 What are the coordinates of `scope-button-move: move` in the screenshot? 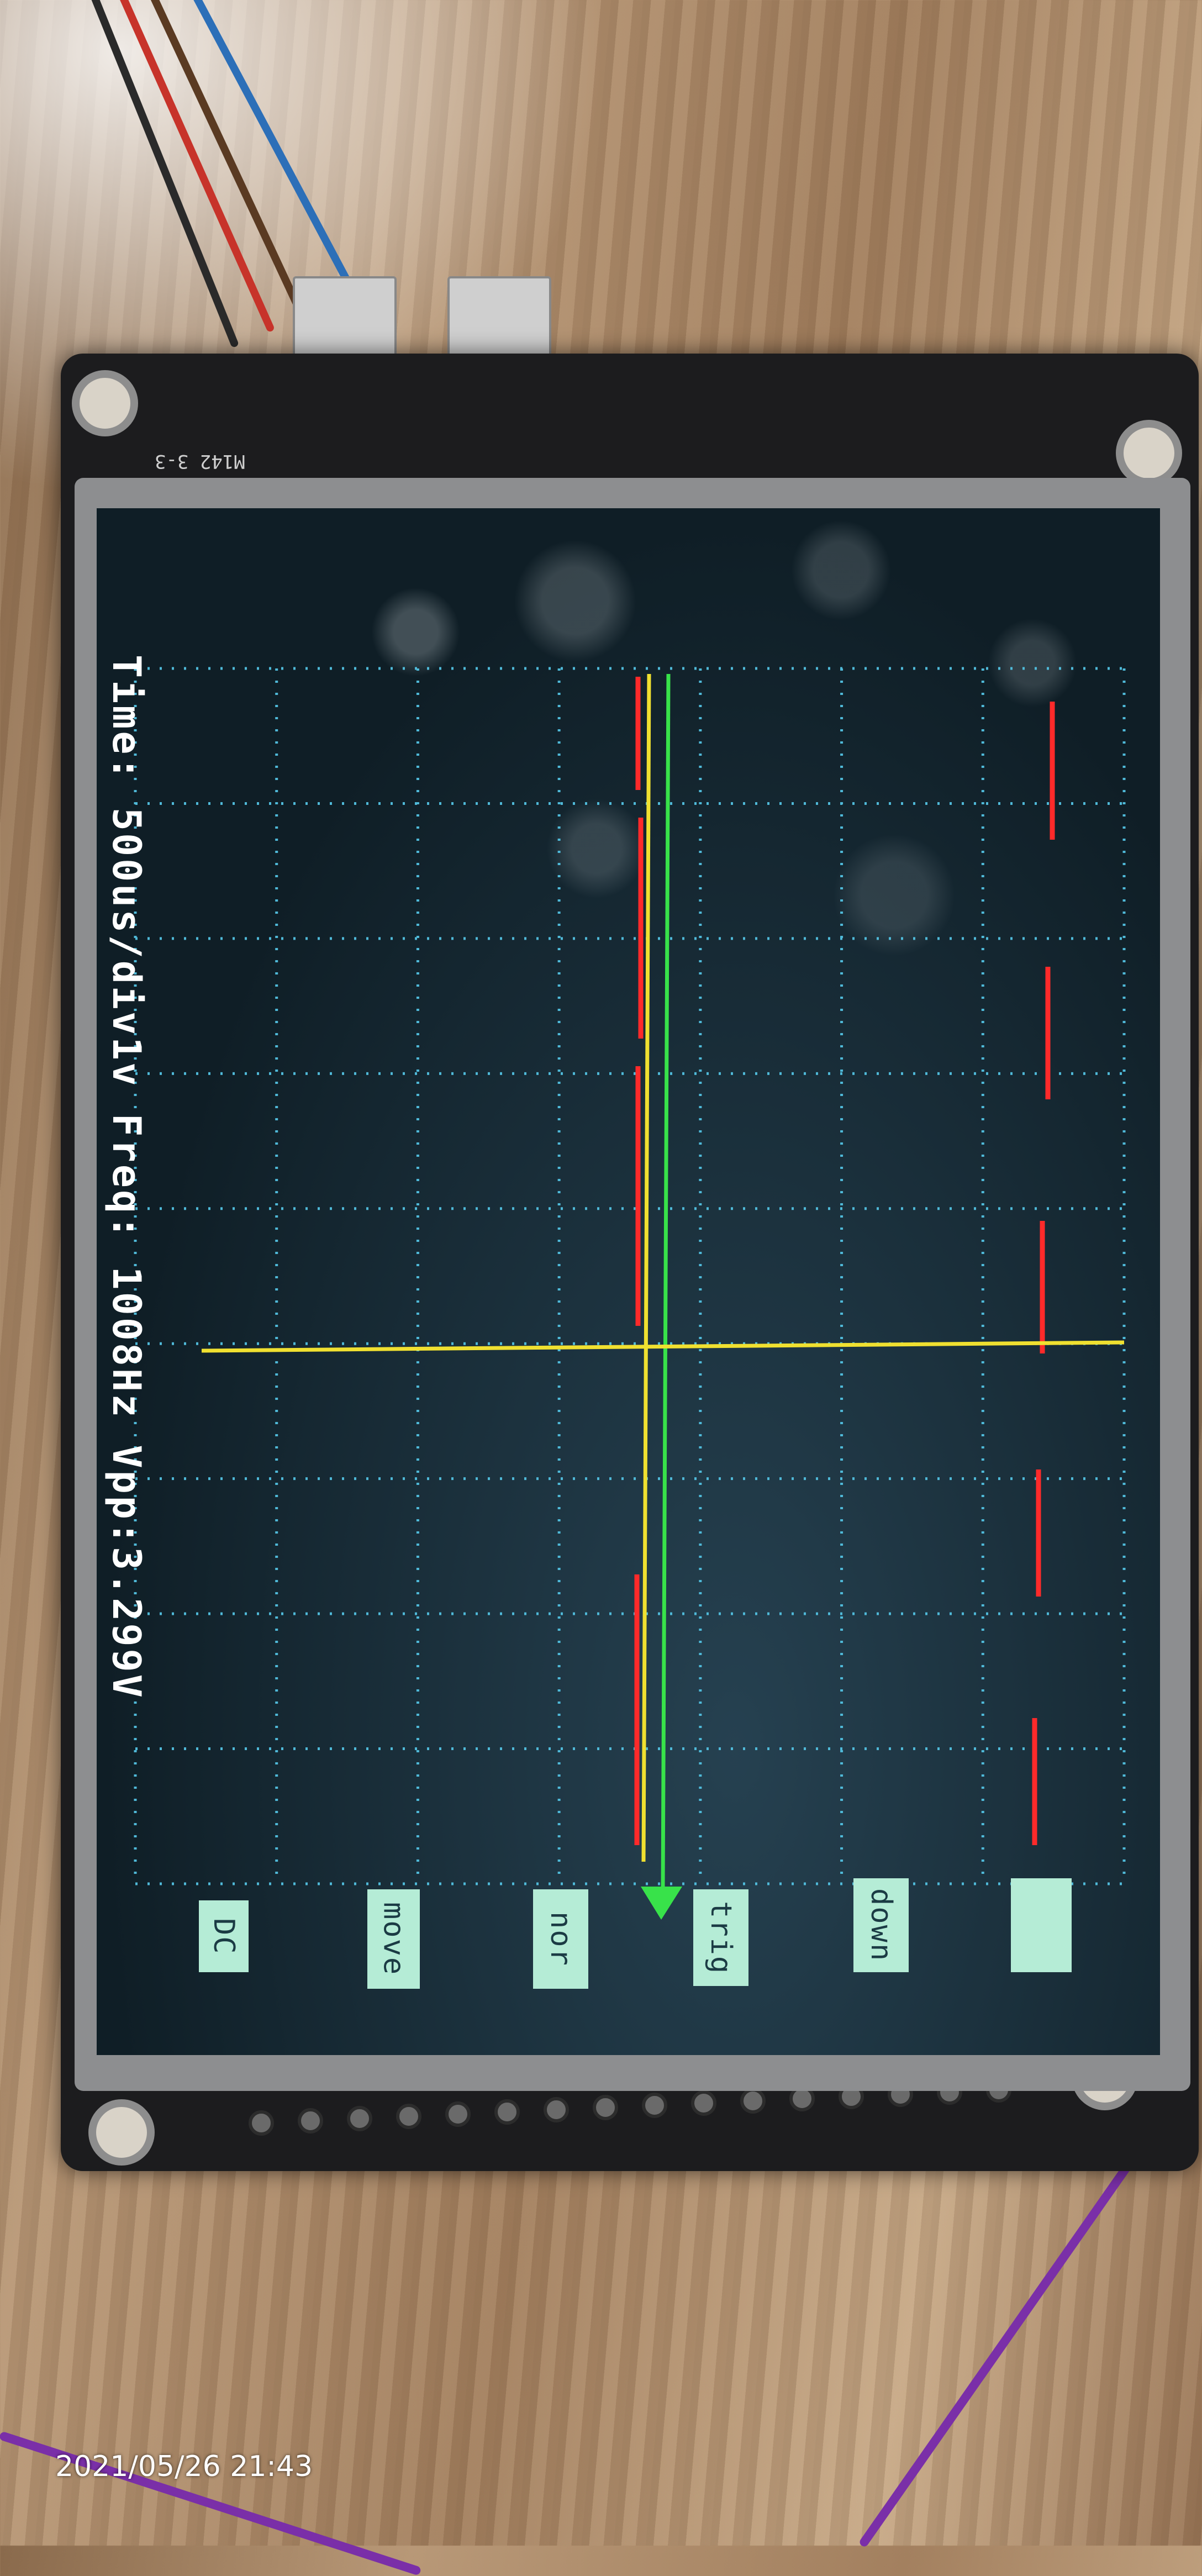 It's located at (393, 1939).